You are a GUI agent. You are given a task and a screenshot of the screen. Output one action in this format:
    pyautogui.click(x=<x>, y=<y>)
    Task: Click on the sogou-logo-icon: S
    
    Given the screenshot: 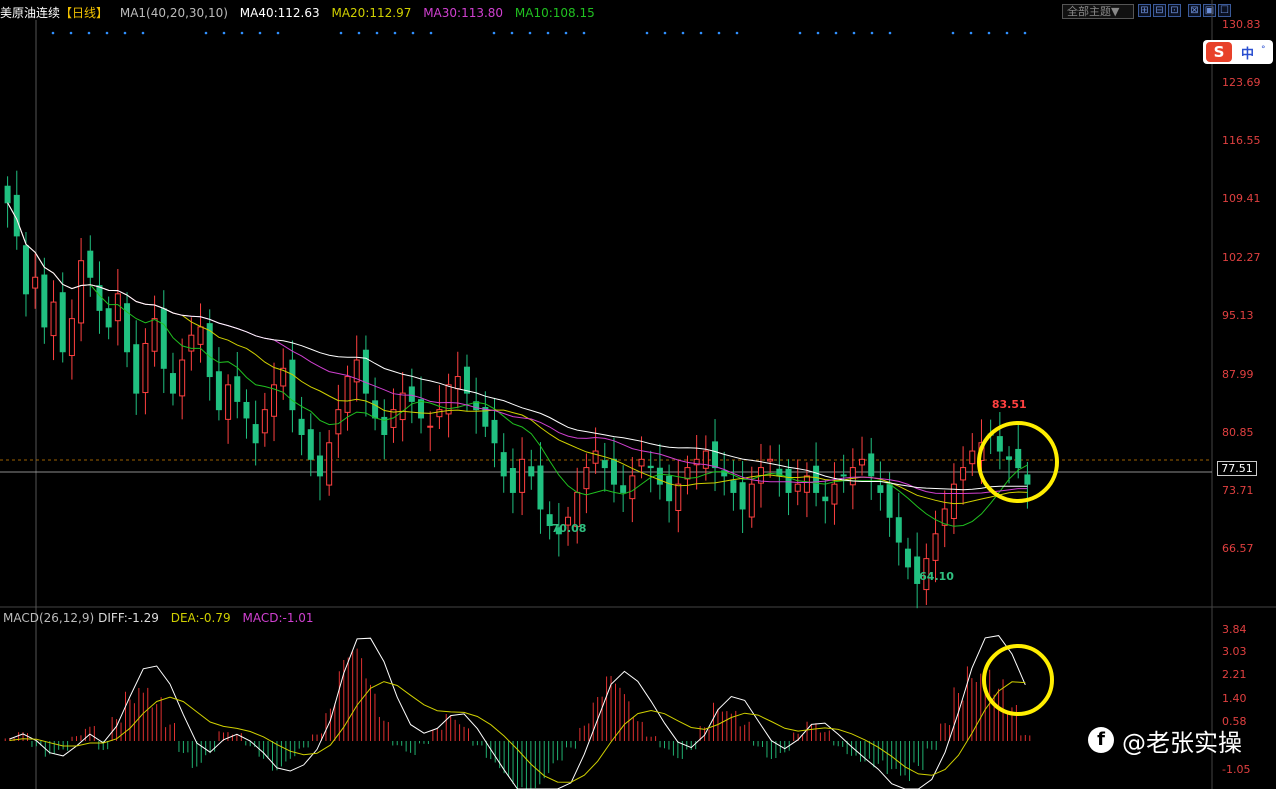 What is the action you would take?
    pyautogui.click(x=1219, y=52)
    